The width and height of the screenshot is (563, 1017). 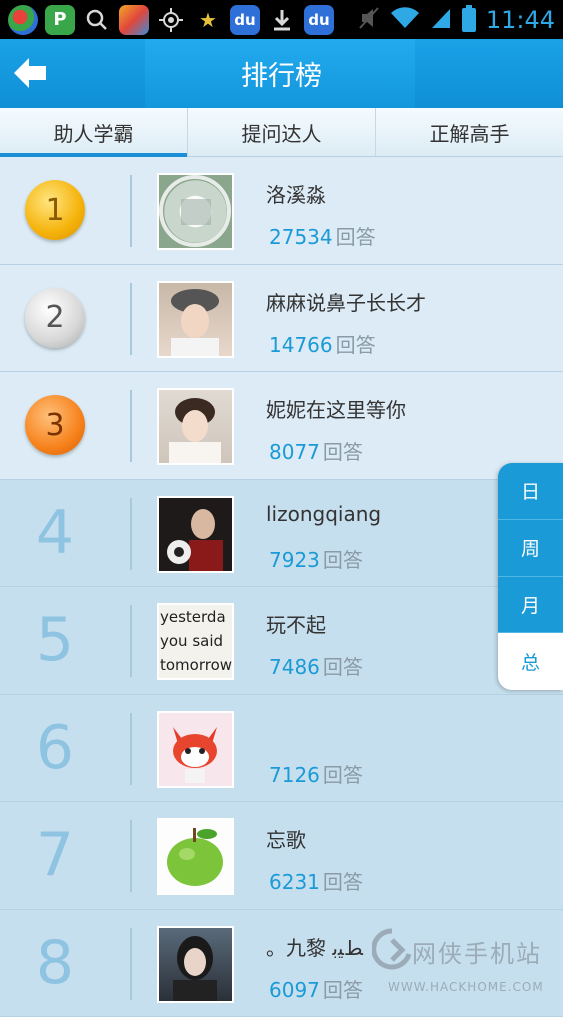 What do you see at coordinates (369, 20) in the screenshot?
I see `mute-icon` at bounding box center [369, 20].